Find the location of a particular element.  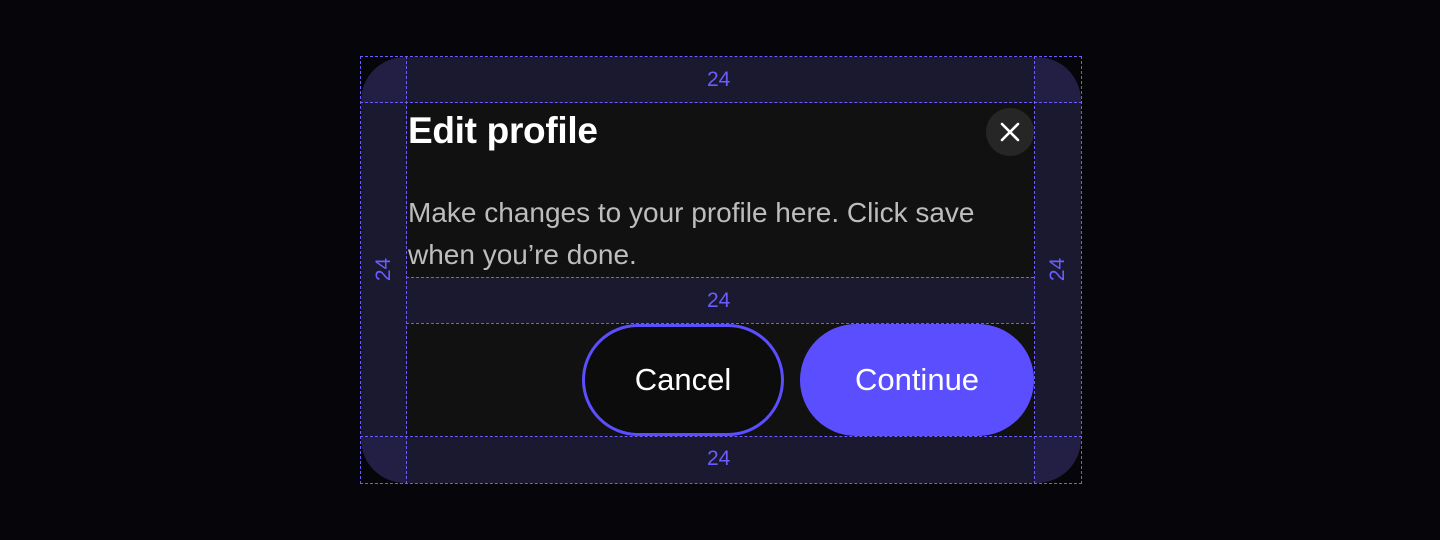

close-button is located at coordinates (1010, 132).